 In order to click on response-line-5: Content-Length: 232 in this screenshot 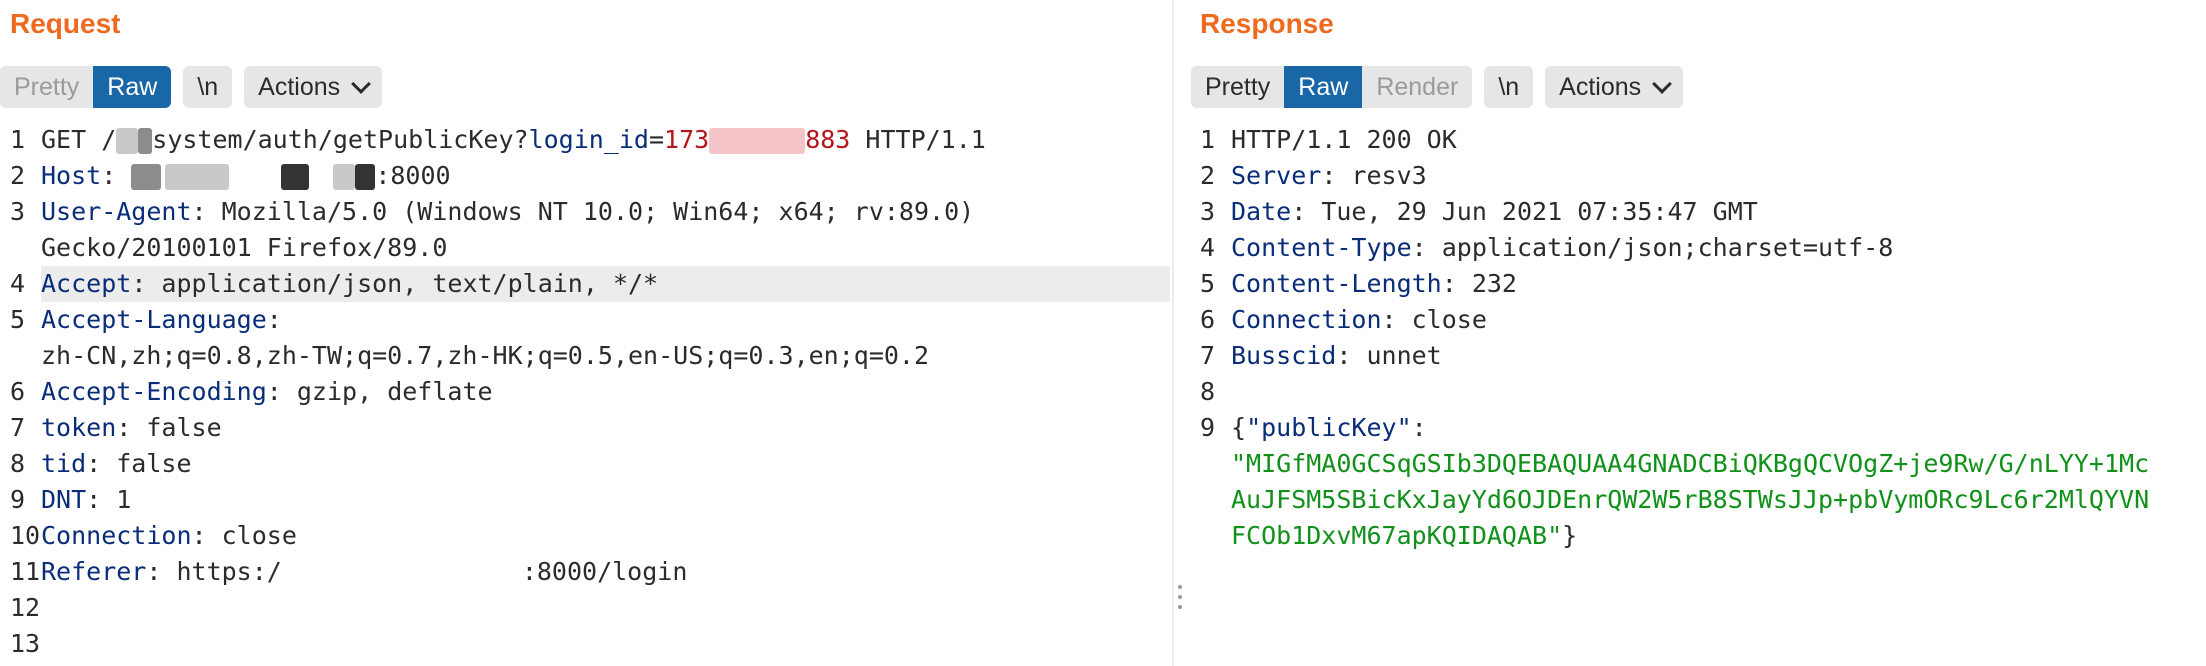, I will do `click(1374, 283)`.